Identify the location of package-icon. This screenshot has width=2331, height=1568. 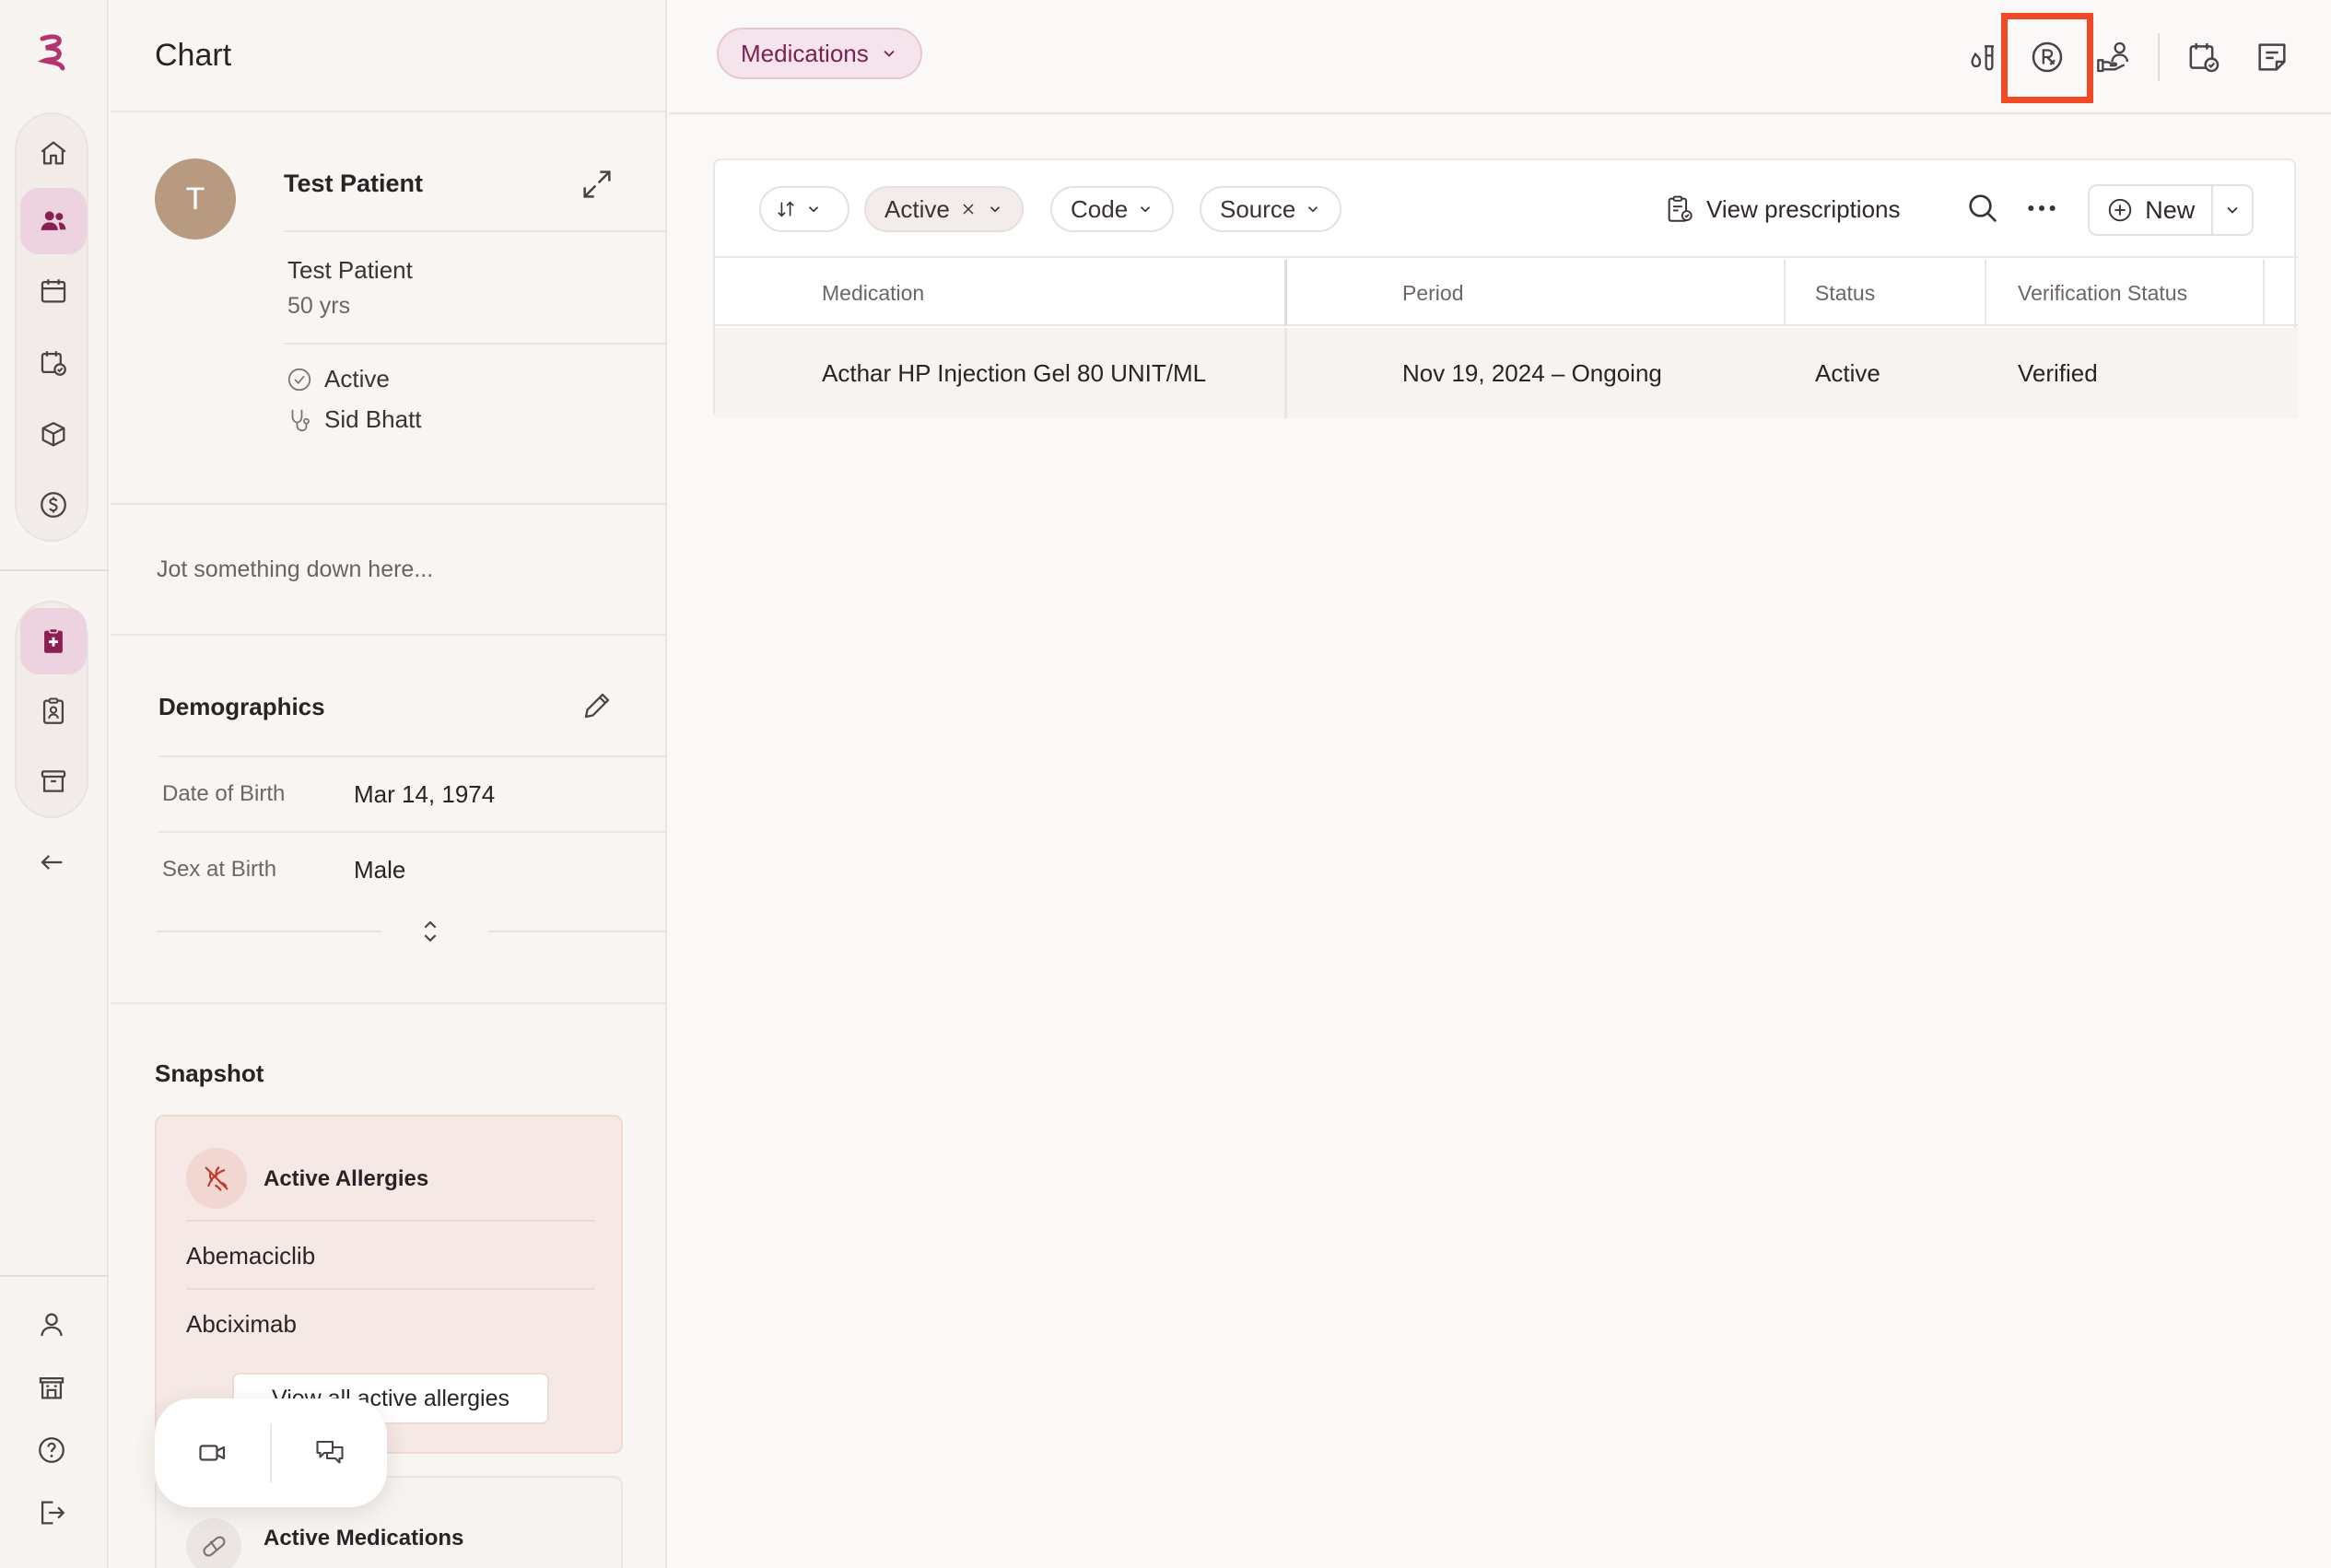
(53, 434).